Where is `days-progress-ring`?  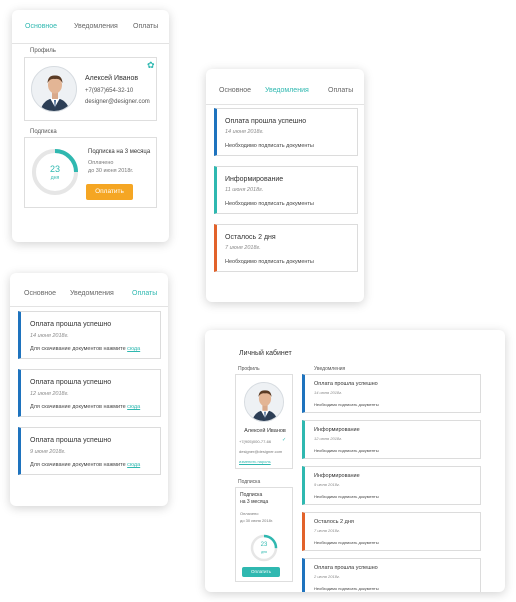
days-progress-ring is located at coordinates (264, 548).